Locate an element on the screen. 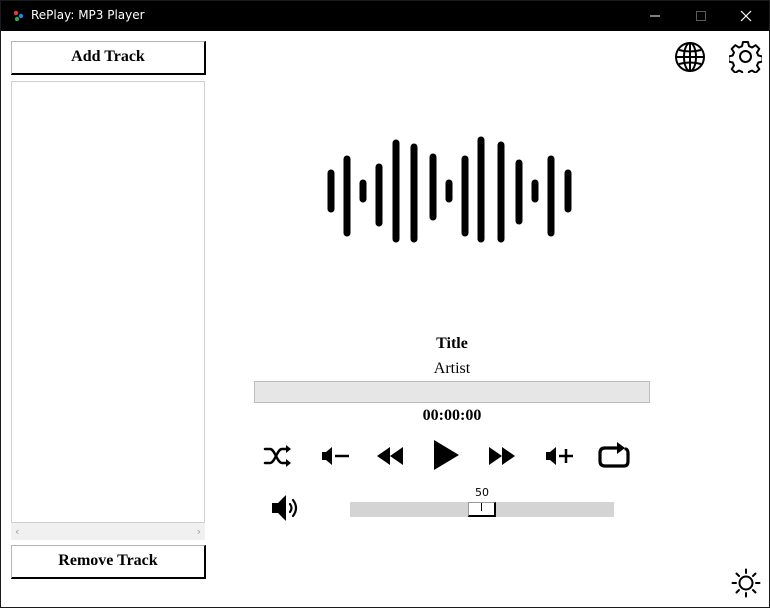  remove-track-label: Remove Track is located at coordinates (108, 560).